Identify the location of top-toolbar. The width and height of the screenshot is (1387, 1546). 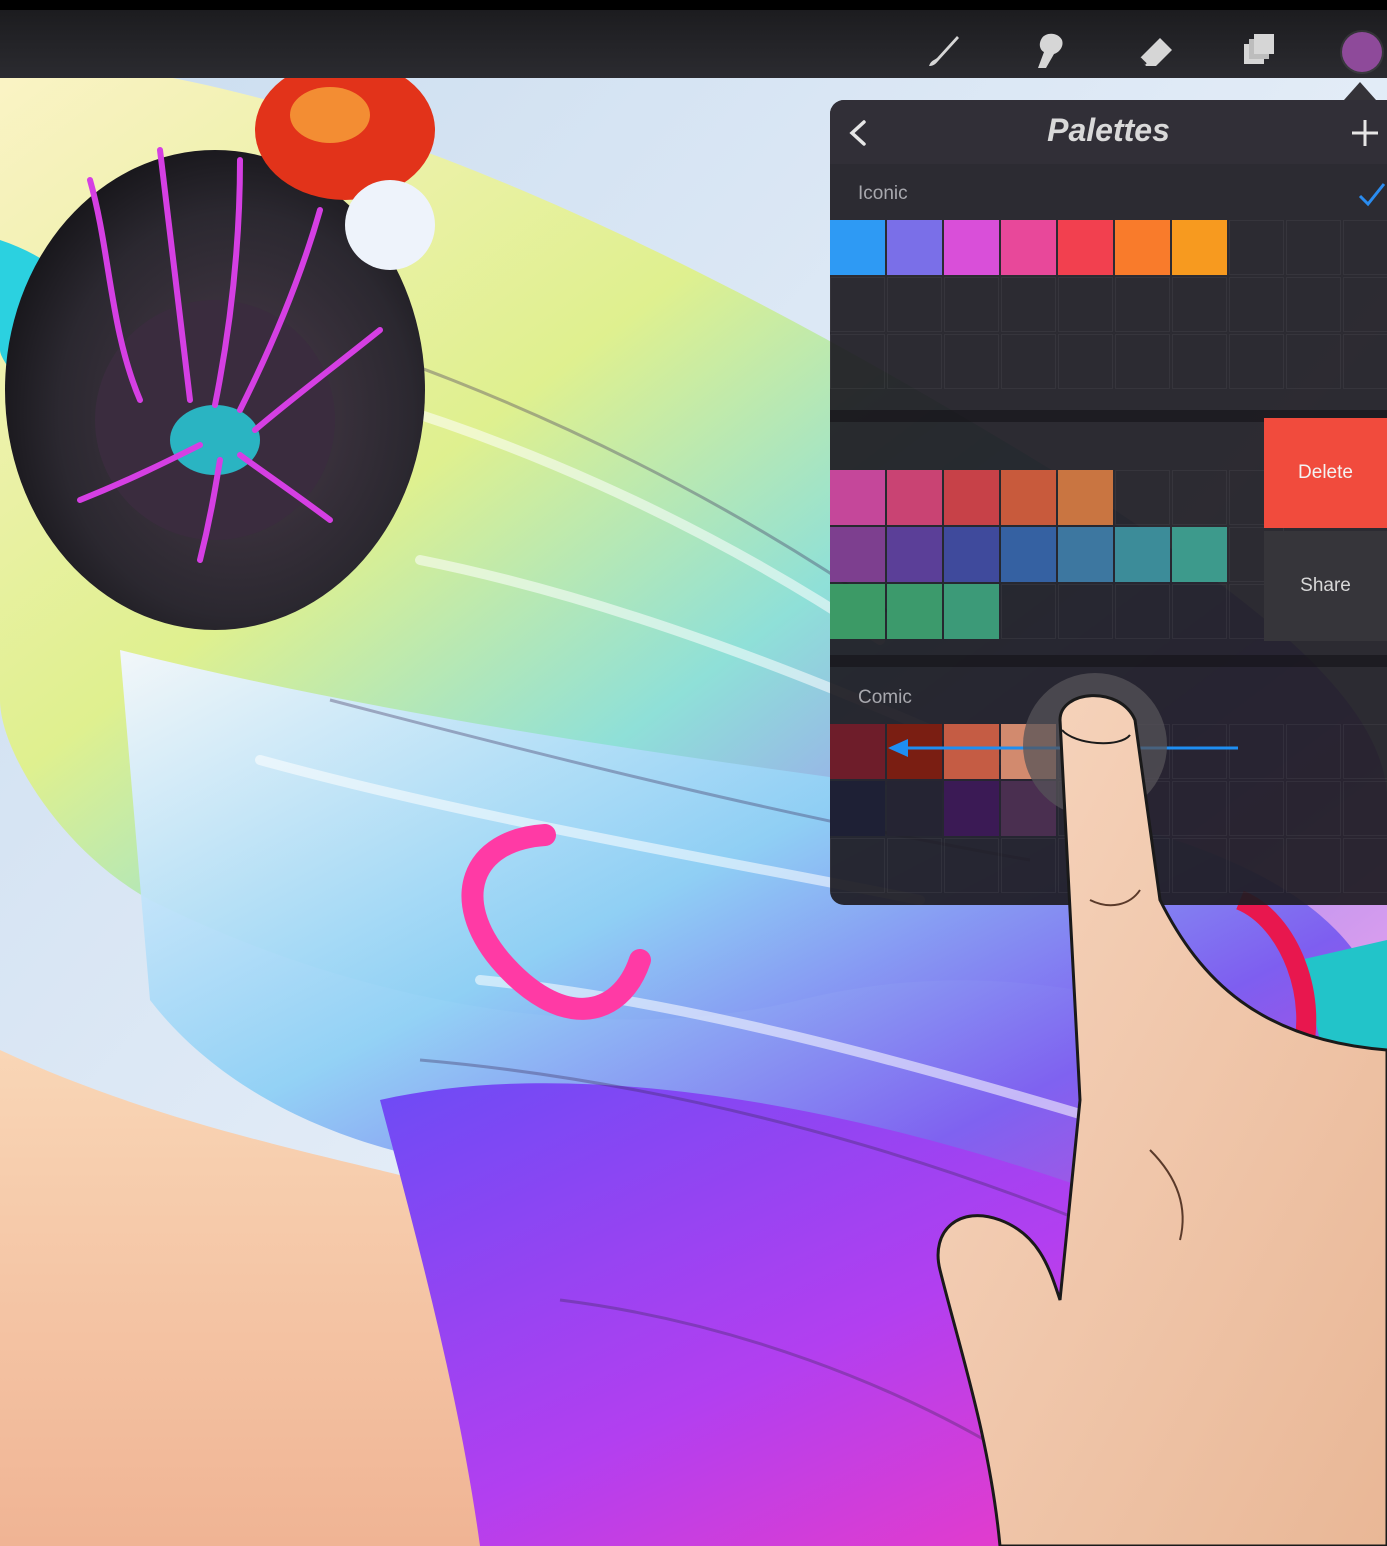
(693, 39).